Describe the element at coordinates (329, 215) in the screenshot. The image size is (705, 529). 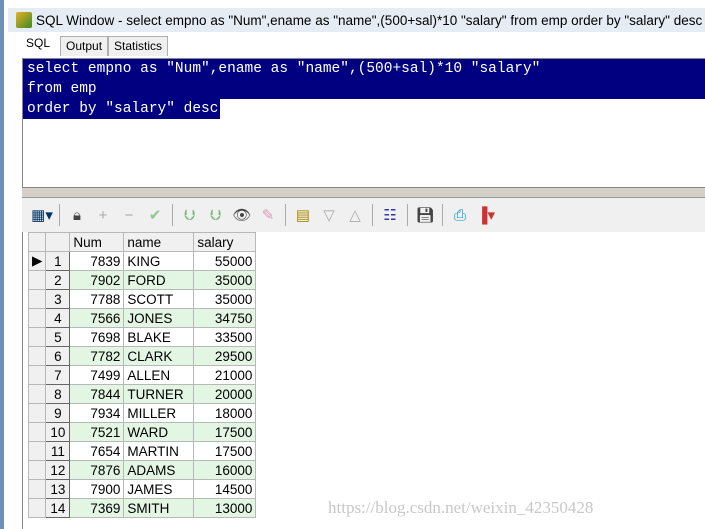
I see `next-icon: ▽` at that location.